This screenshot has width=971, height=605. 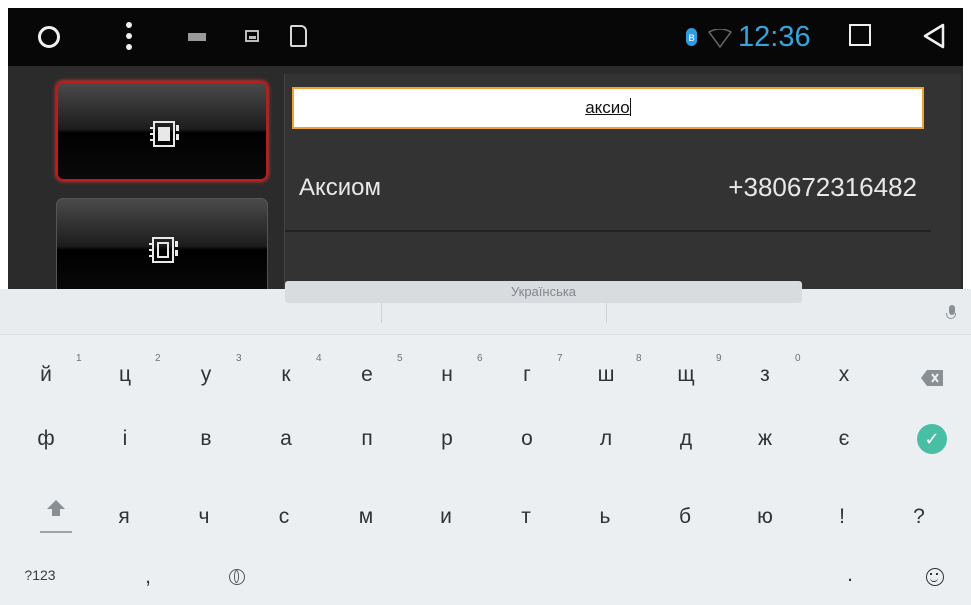 What do you see at coordinates (527, 375) in the screenshot?
I see `key: г` at bounding box center [527, 375].